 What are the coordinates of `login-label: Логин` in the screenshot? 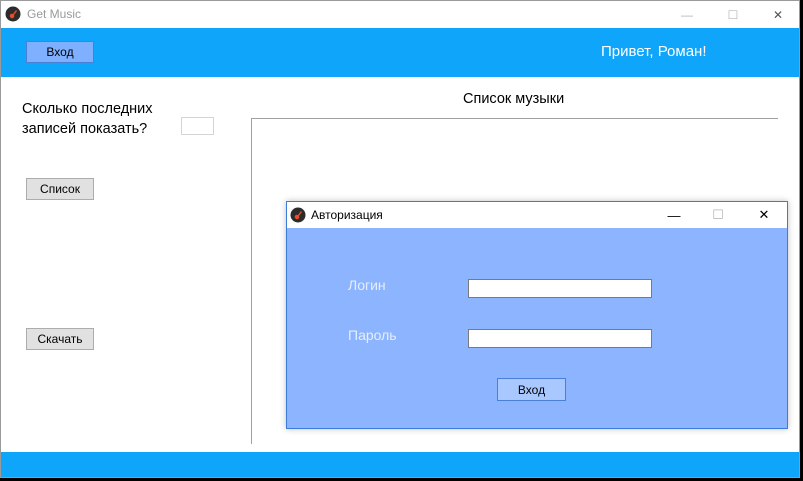 It's located at (367, 285).